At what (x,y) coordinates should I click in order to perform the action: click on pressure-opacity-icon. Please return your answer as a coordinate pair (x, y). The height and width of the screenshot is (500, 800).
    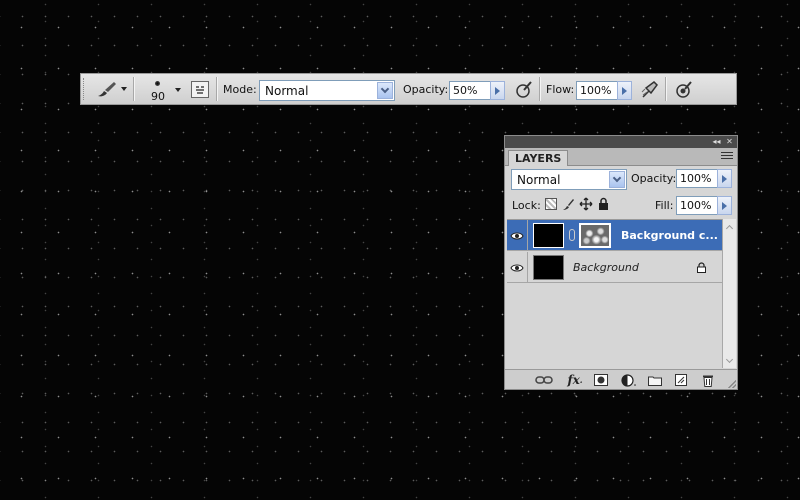
    Looking at the image, I should click on (524, 89).